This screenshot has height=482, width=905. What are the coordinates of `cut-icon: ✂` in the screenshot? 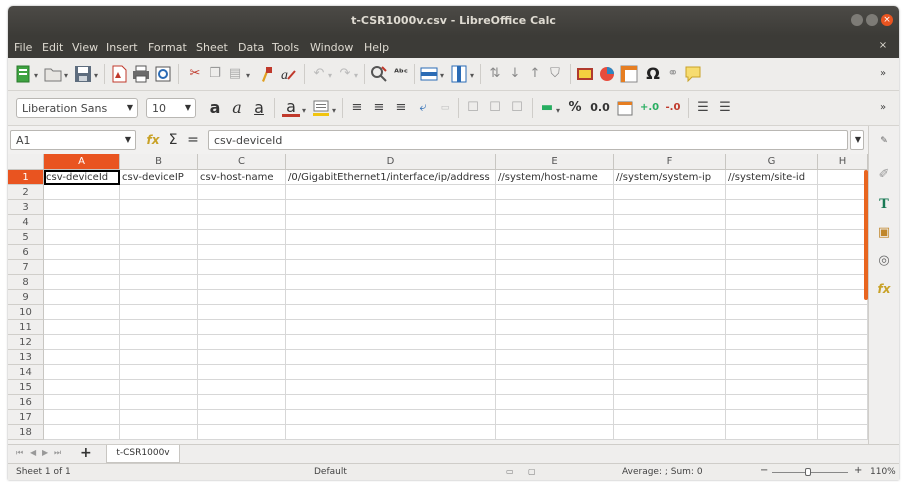 It's located at (195, 74).